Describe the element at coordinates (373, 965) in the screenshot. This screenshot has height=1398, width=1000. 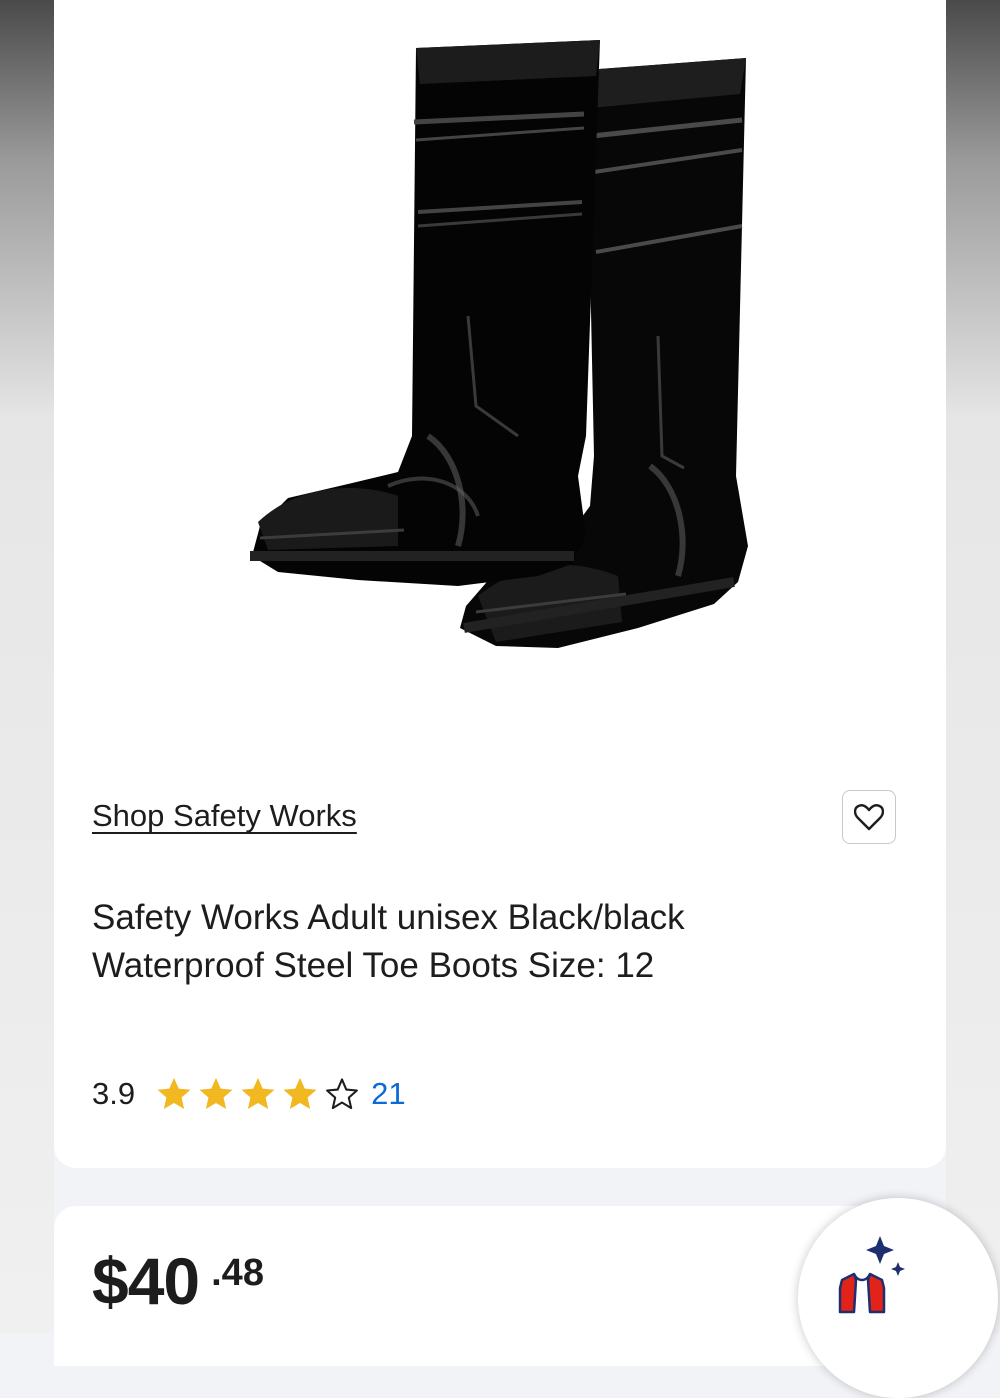
I see `product-title-line-2: Waterproof Steel Toe Boots Size: 12` at that location.